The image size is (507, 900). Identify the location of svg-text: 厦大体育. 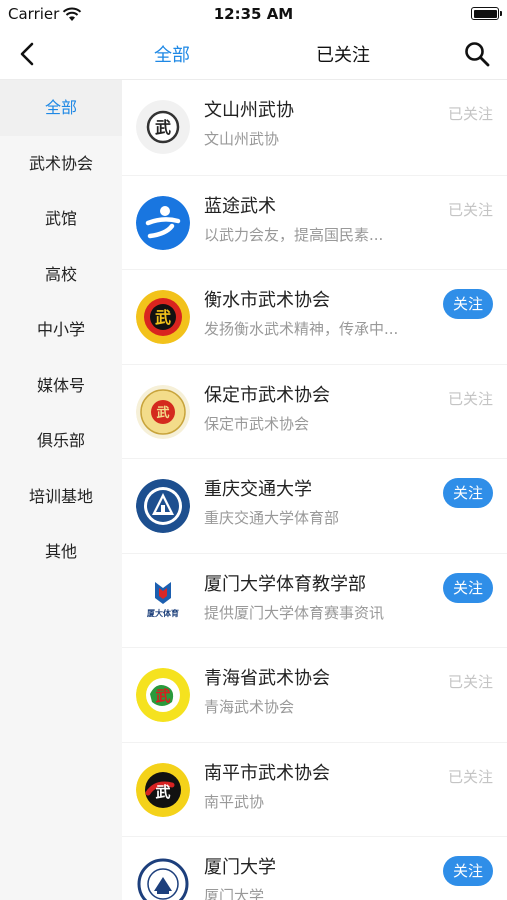
(163, 613).